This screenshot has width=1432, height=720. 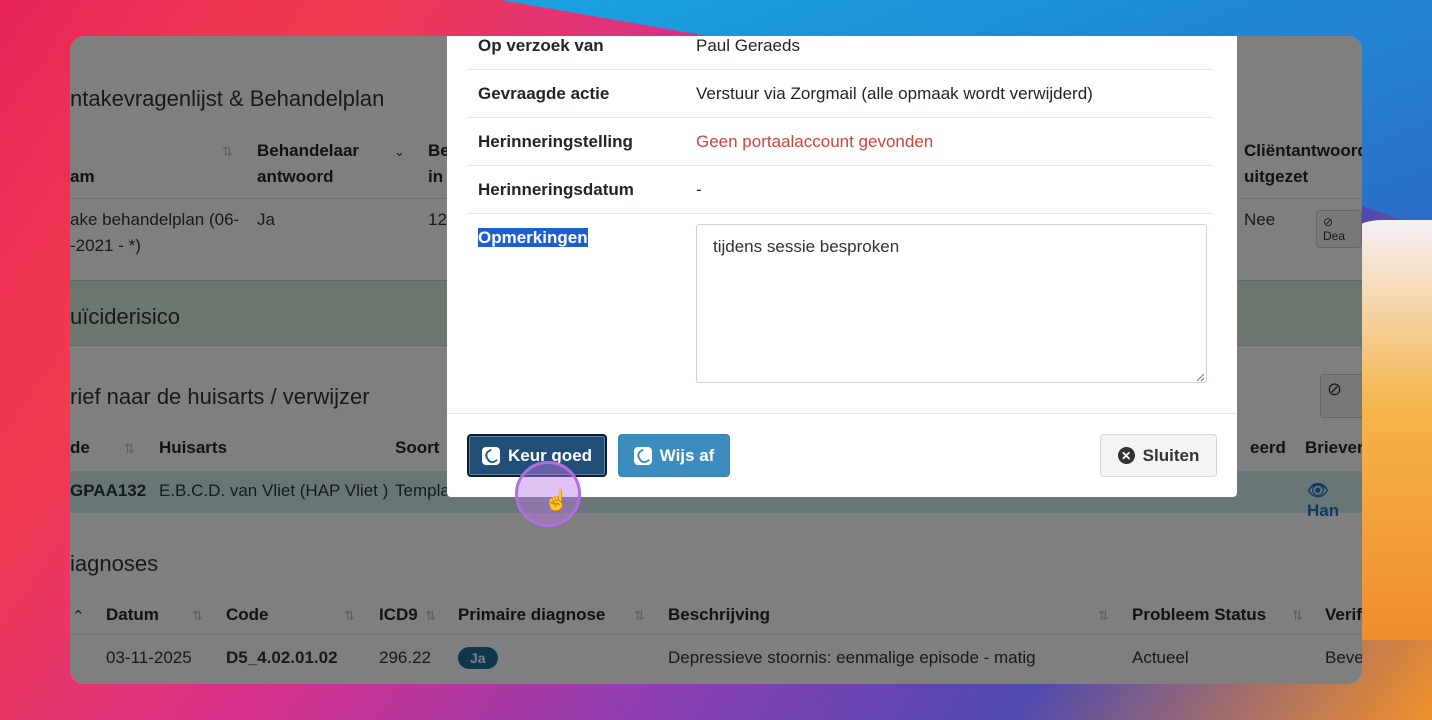 What do you see at coordinates (815, 141) in the screenshot?
I see `value-herinneringstelling: Geen portaalaccount gevonden` at bounding box center [815, 141].